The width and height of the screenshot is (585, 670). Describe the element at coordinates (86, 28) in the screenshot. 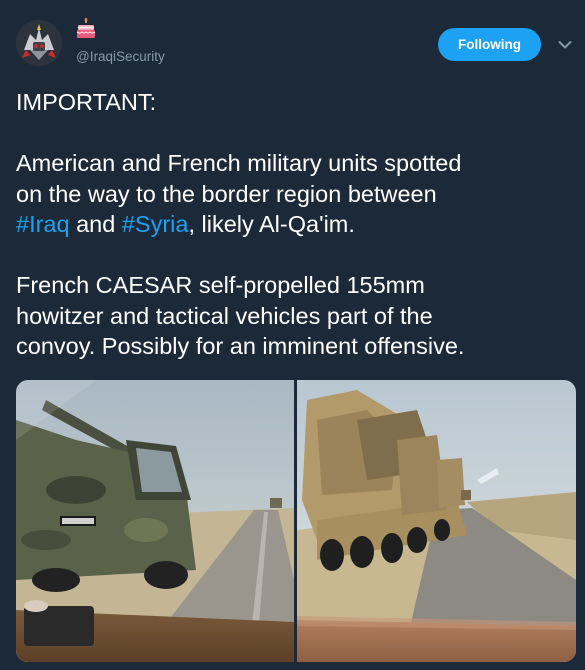

I see `birthday-cake-icon` at that location.